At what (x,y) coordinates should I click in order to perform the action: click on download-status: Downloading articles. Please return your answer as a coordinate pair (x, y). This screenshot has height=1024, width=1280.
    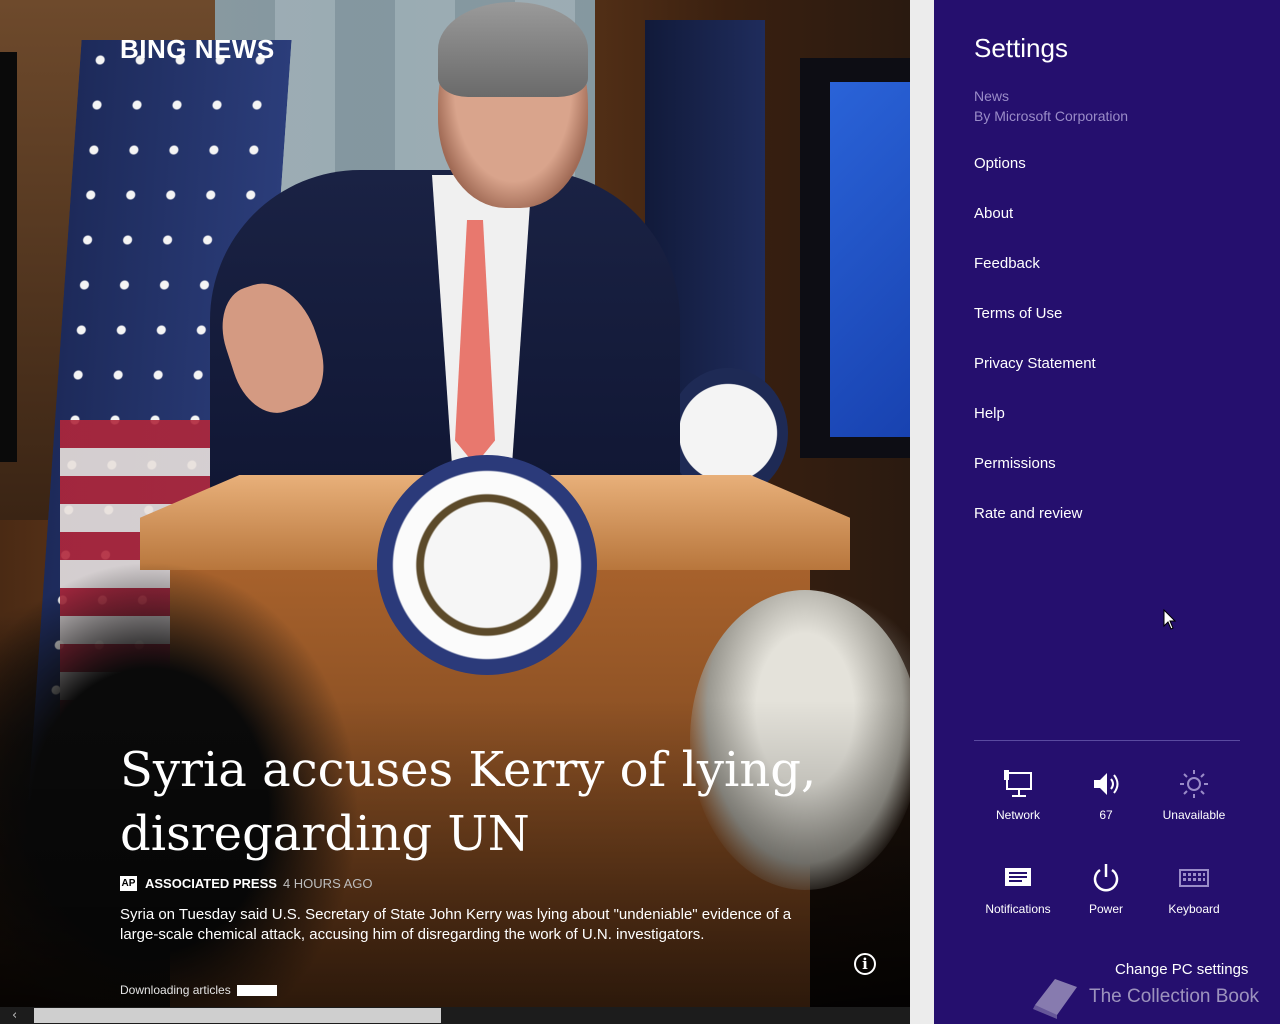
    Looking at the image, I should click on (198, 990).